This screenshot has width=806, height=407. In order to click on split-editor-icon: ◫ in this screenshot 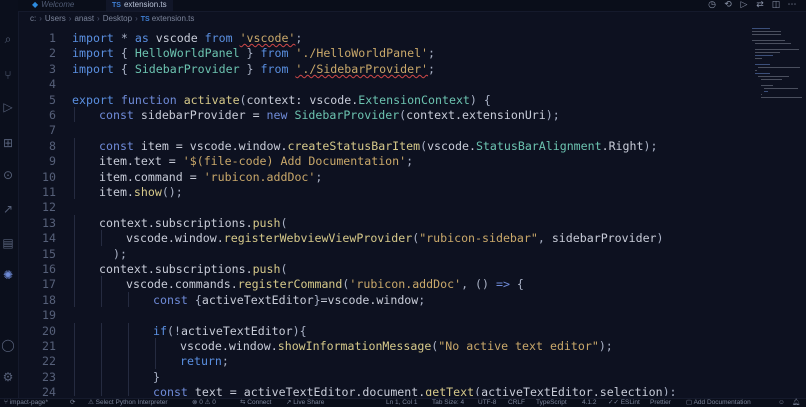, I will do `click(776, 5)`.